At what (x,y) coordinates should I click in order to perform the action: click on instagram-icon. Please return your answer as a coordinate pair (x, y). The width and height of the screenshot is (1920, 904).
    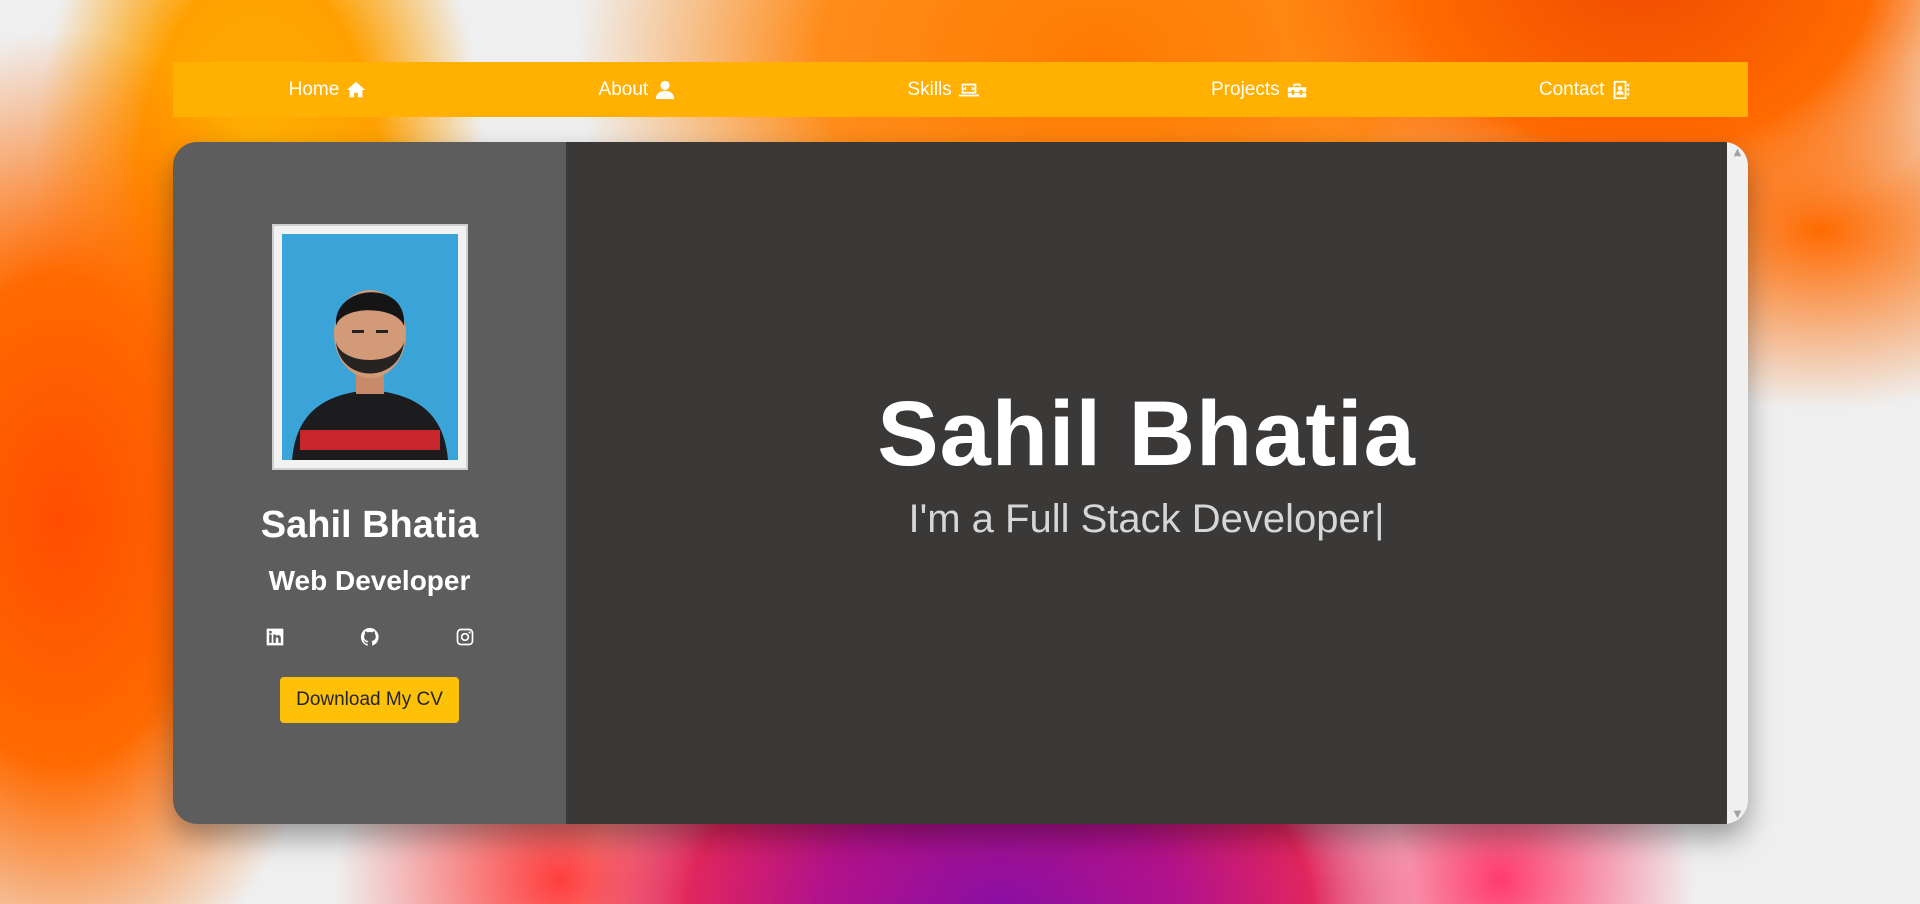
    Looking at the image, I should click on (465, 637).